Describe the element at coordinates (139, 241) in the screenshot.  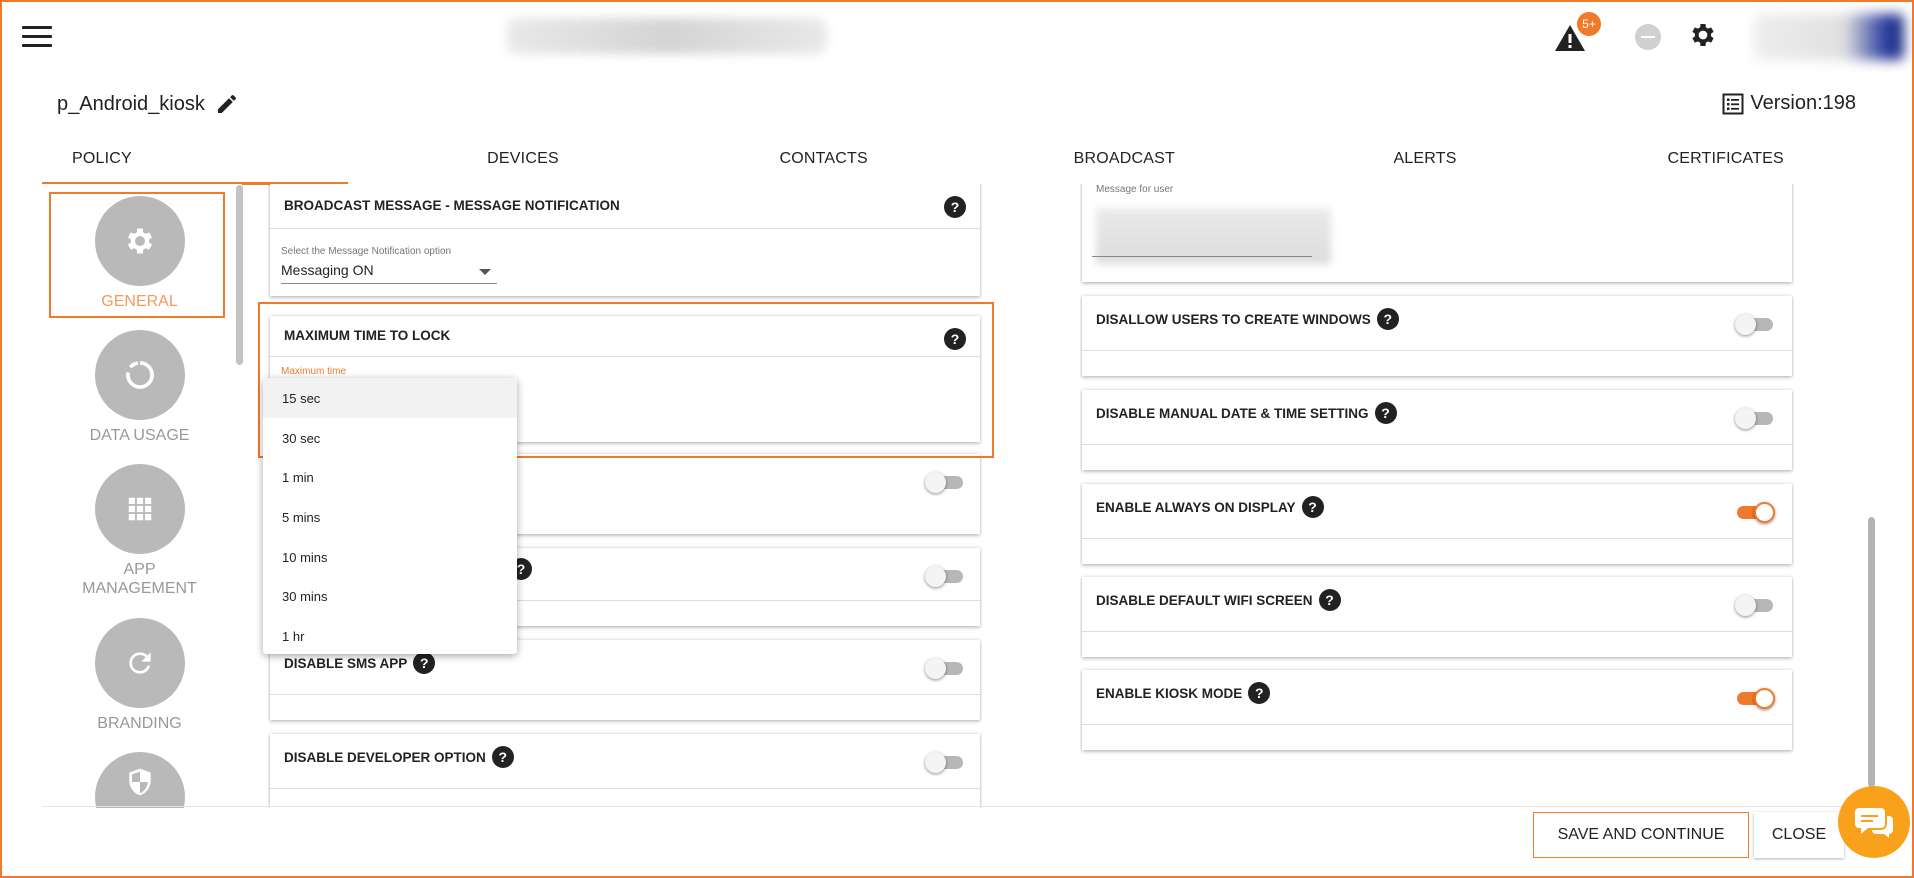
I see `settings-gear-icon` at that location.